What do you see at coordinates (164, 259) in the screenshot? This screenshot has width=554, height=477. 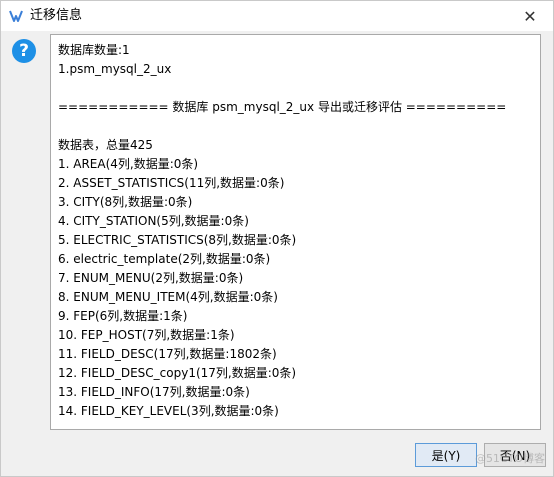 I see `message-line: 6. electric_template(2列,数据量:0条)` at bounding box center [164, 259].